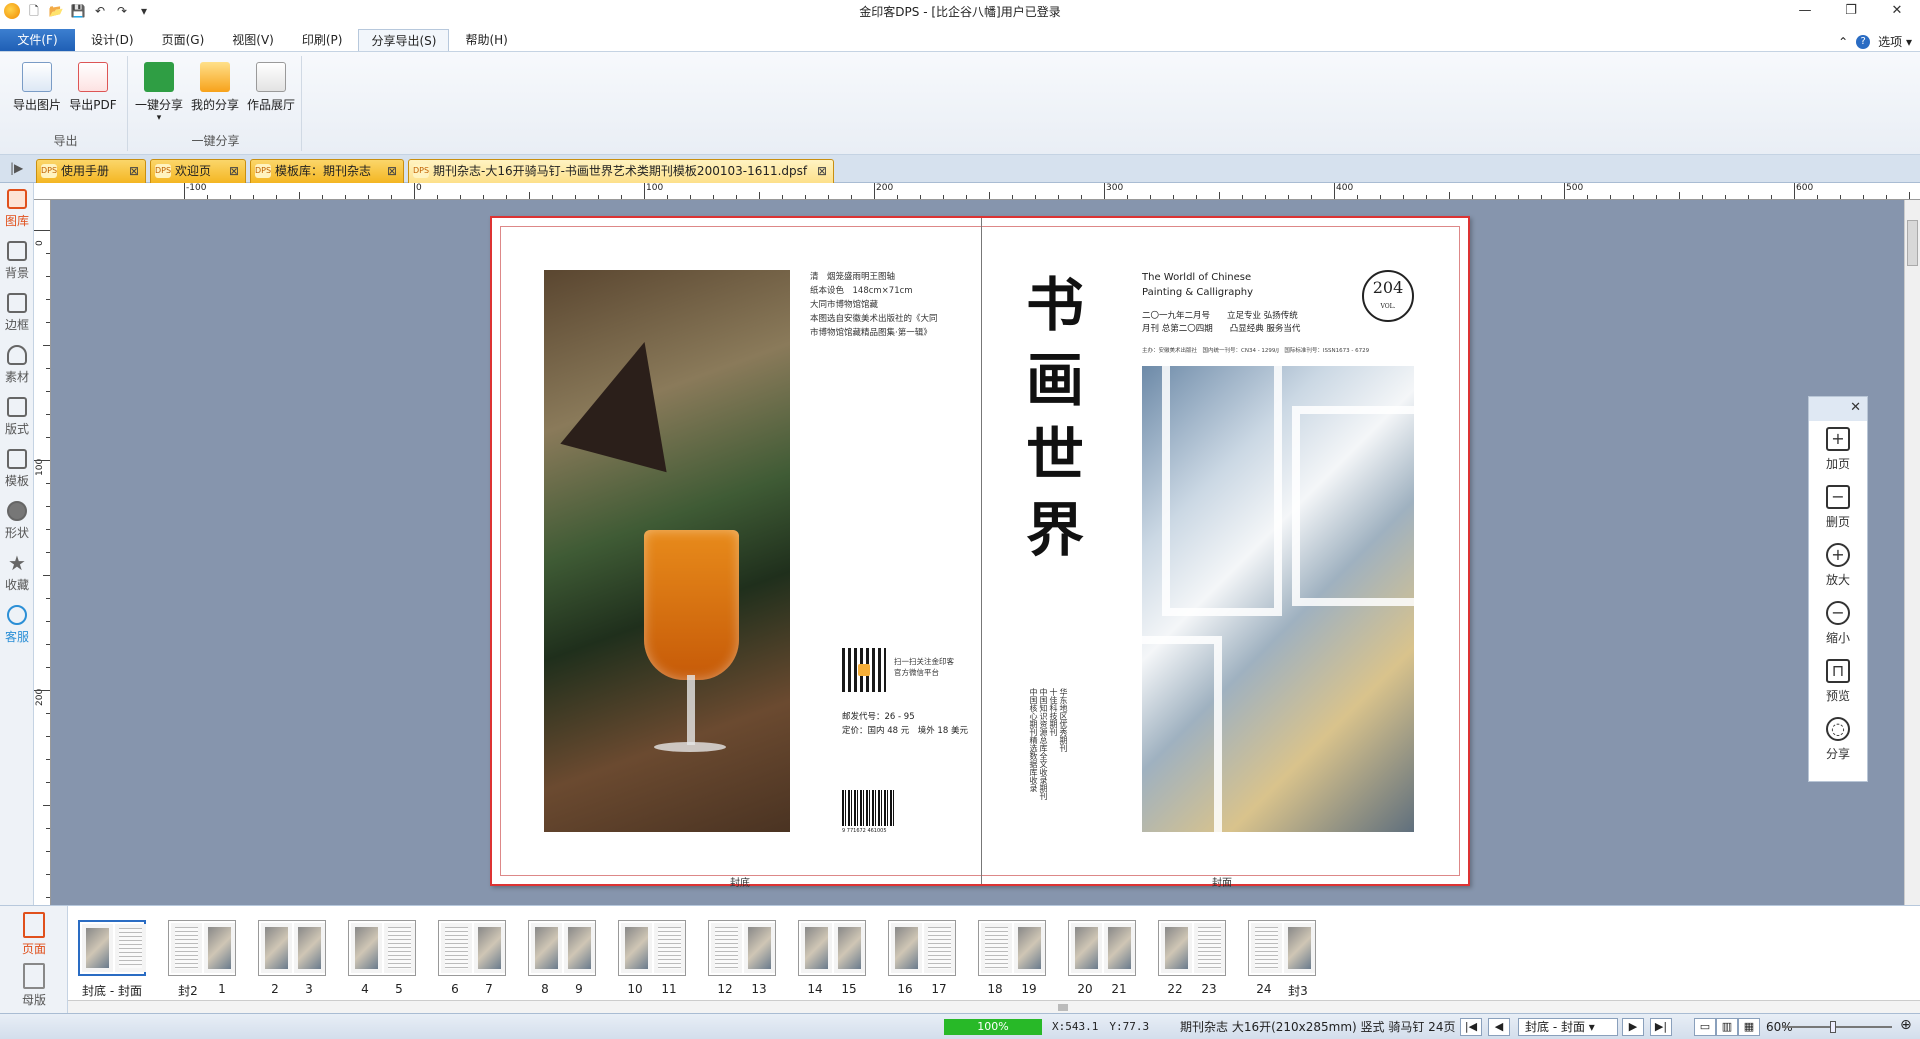 This screenshot has height=1039, width=1920. What do you see at coordinates (929, 667) in the screenshot?
I see `qr-caption: 扫一扫关注金印客 官方微信平台` at bounding box center [929, 667].